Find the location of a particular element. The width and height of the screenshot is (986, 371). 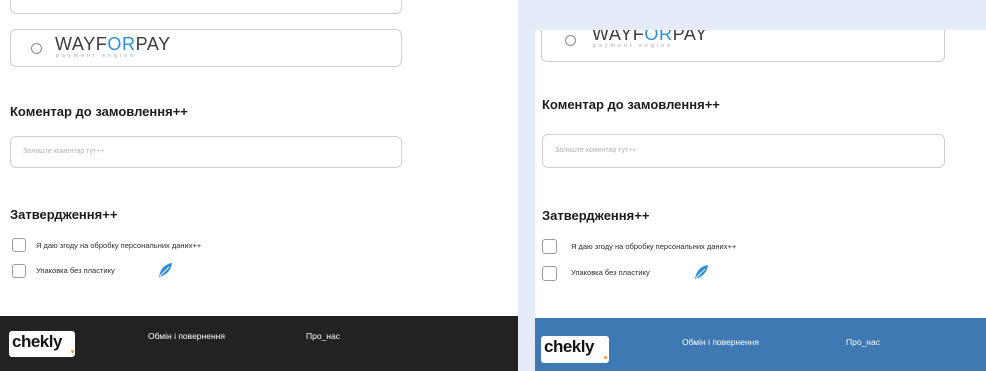

site-footer-blue: chekly Обмін і повернення Про_нас is located at coordinates (760, 344).